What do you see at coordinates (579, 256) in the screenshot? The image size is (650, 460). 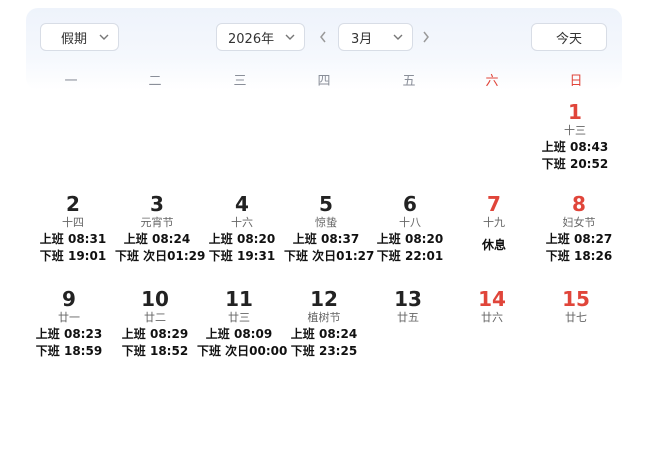 I see `clock-out-time: 下班 18:26` at bounding box center [579, 256].